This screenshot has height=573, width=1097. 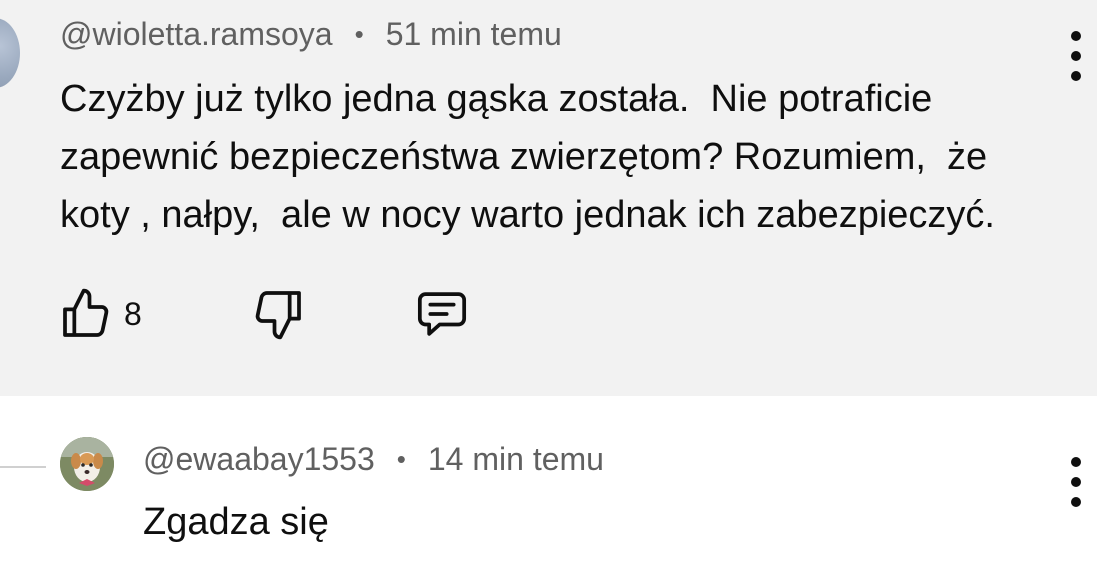 I want to click on dislike-button, so click(x=278, y=314).